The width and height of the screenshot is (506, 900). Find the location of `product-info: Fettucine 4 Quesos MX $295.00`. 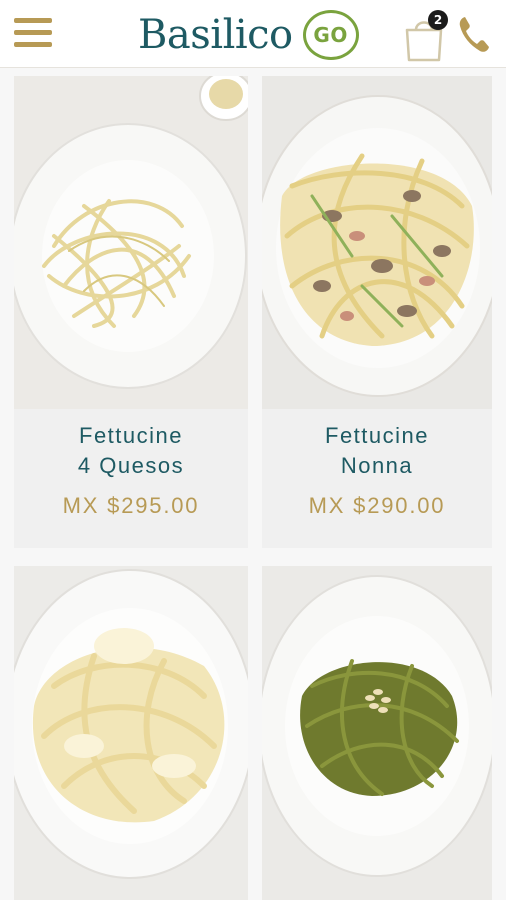

product-info: Fettucine 4 Quesos MX $295.00 is located at coordinates (131, 478).